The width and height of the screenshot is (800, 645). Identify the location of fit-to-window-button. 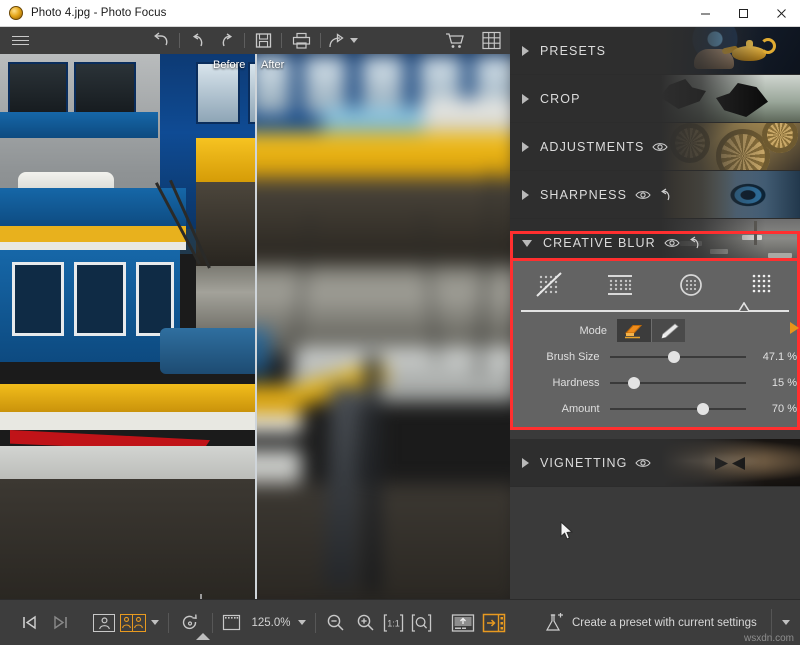
(422, 622).